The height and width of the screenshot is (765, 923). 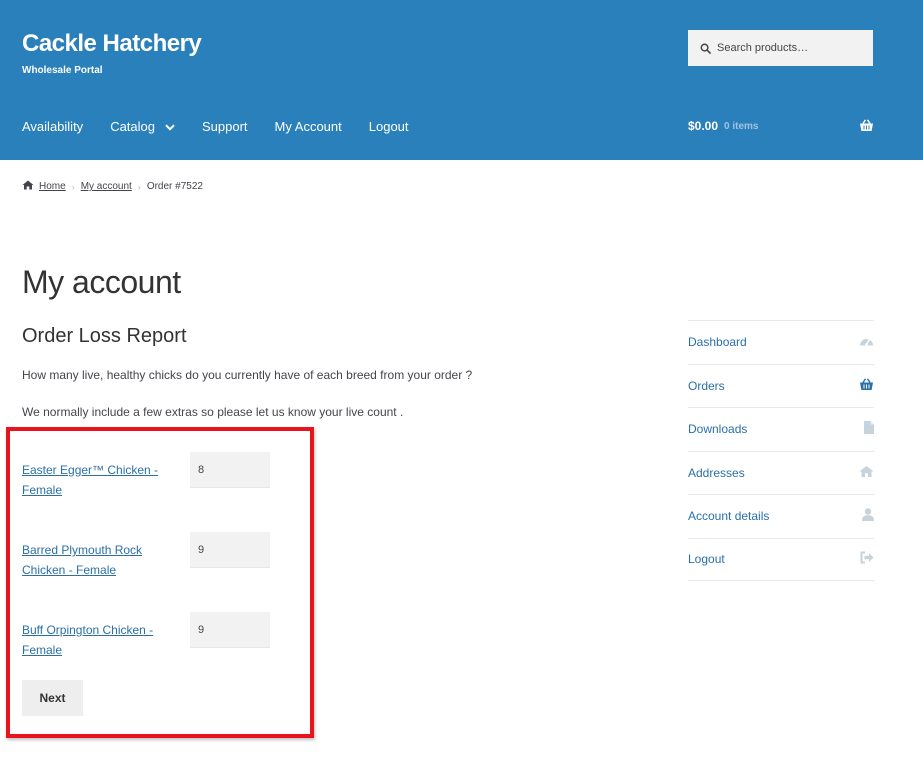 I want to click on section-title: Order Loss Report, so click(x=104, y=336).